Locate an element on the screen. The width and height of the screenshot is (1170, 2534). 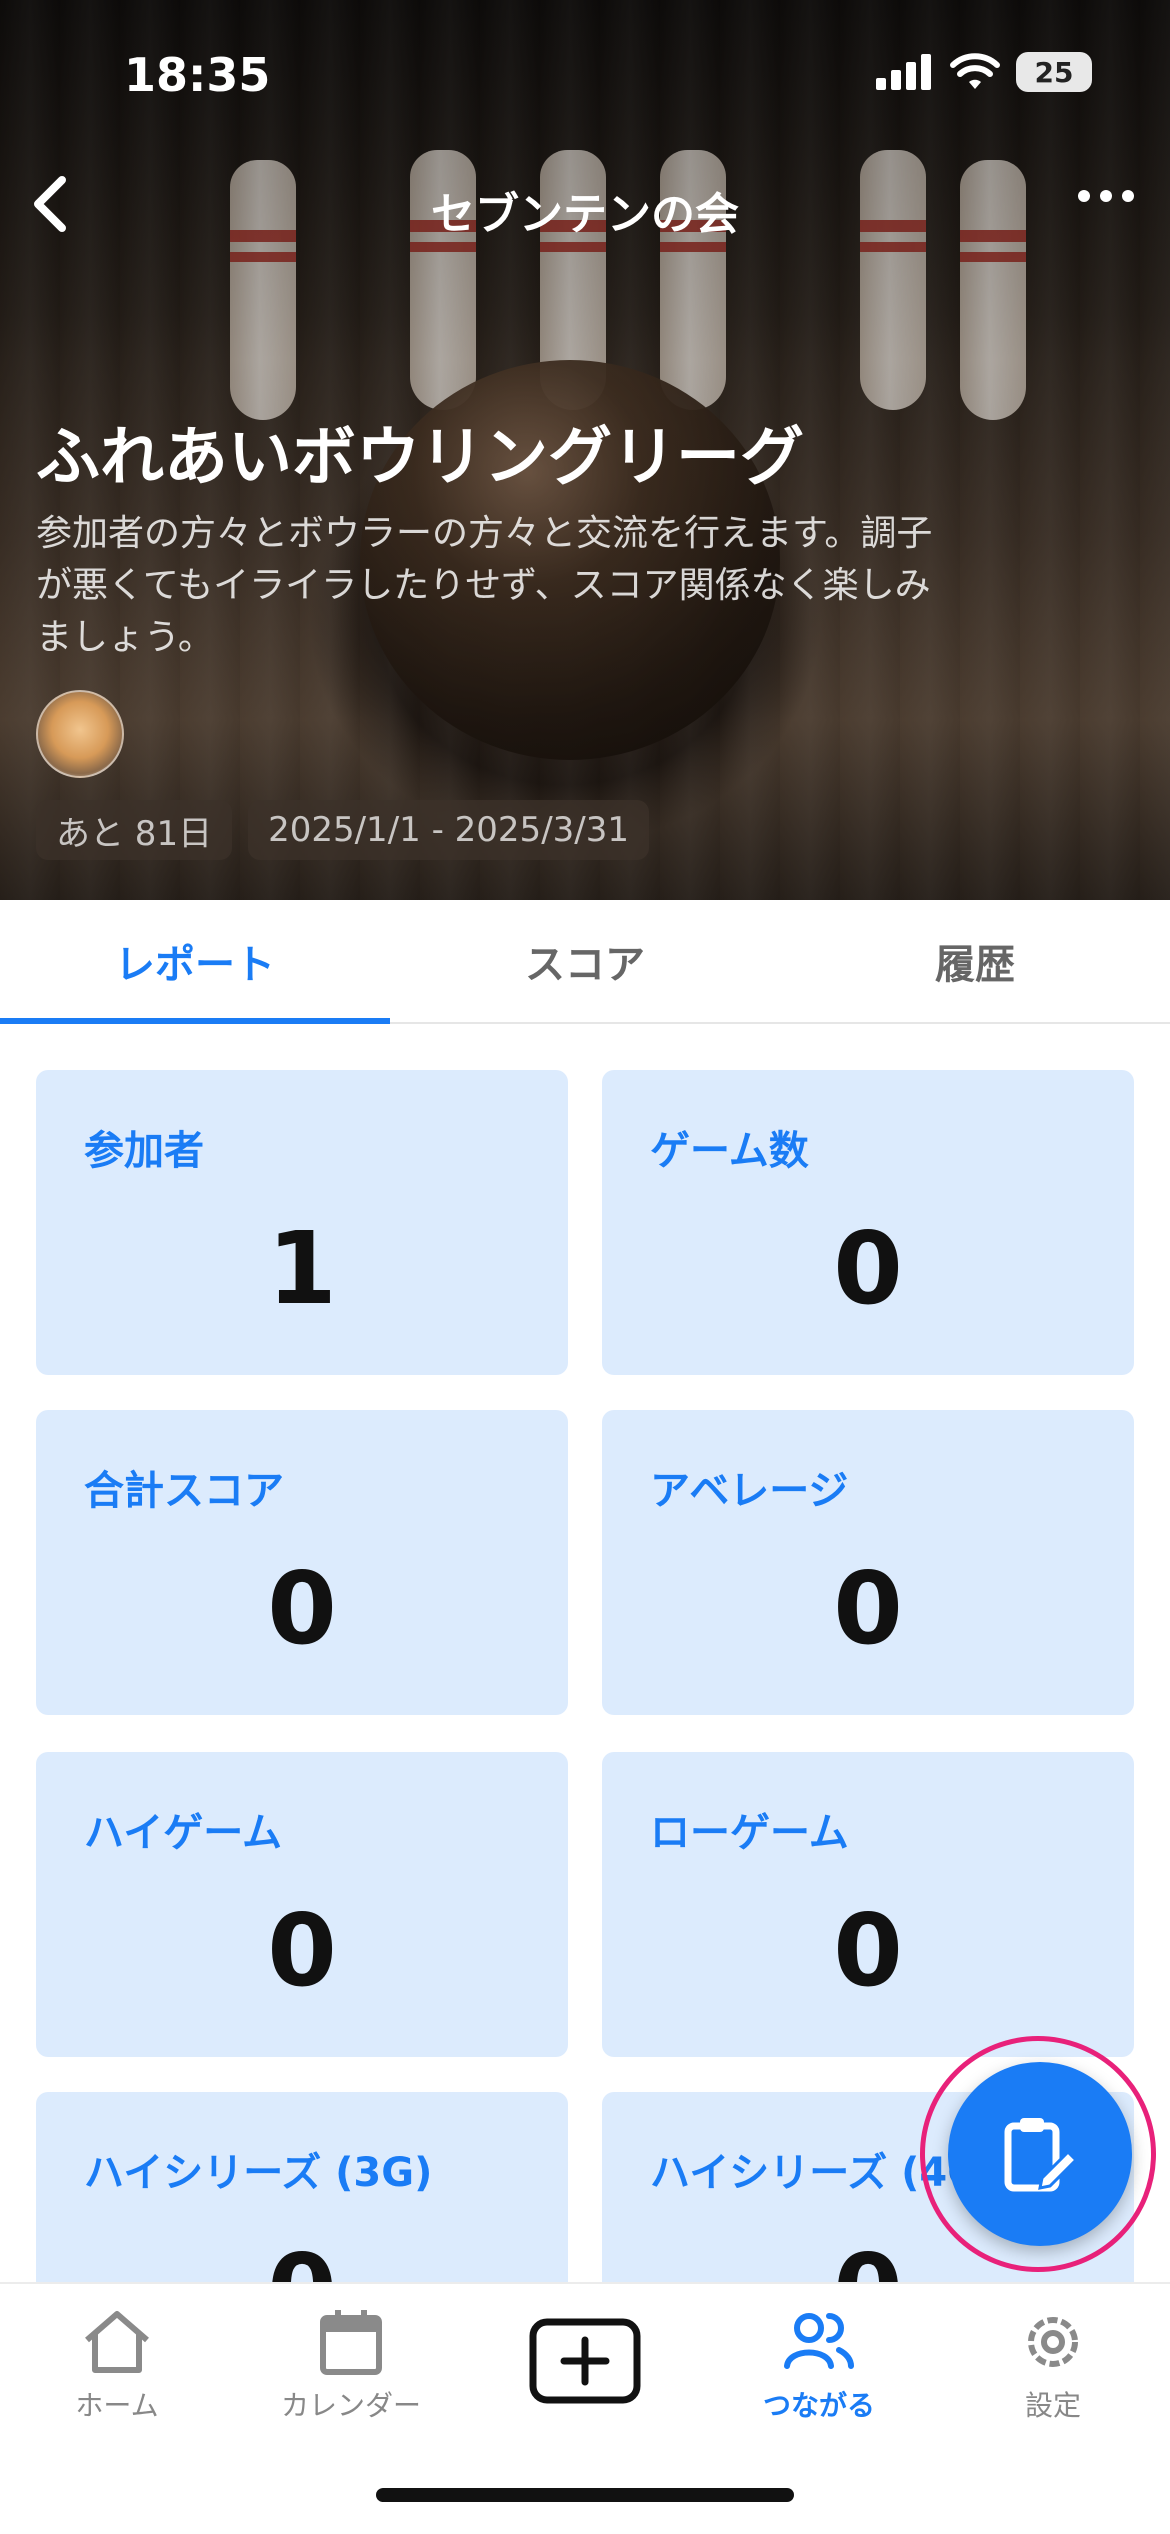
stat-card-average: アベレージ 0 is located at coordinates (868, 1562).